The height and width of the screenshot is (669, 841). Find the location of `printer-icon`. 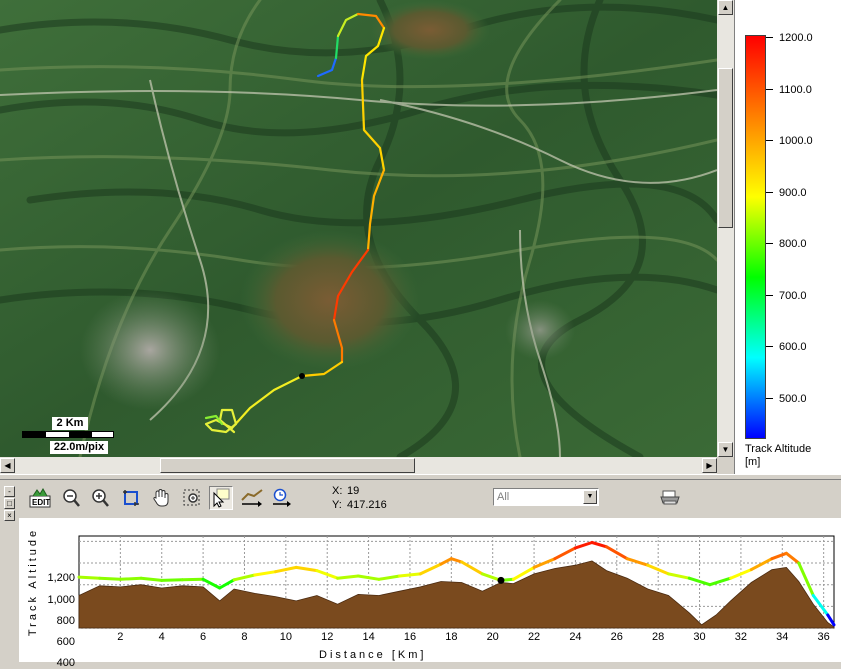

printer-icon is located at coordinates (670, 497).